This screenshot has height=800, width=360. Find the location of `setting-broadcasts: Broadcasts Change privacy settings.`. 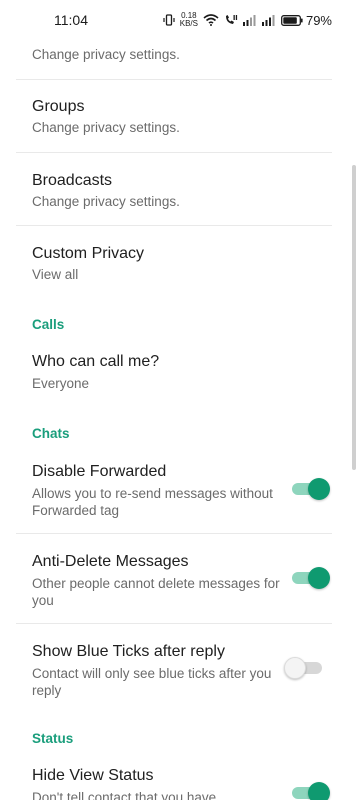

setting-broadcasts: Broadcasts Change privacy settings. is located at coordinates (180, 190).